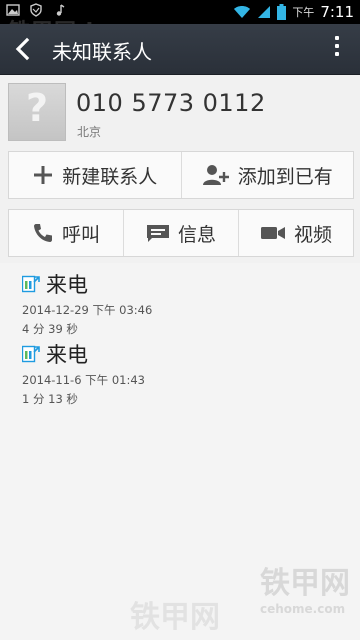 This screenshot has height=640, width=360. I want to click on new-contact-label: 新建联系人, so click(110, 176).